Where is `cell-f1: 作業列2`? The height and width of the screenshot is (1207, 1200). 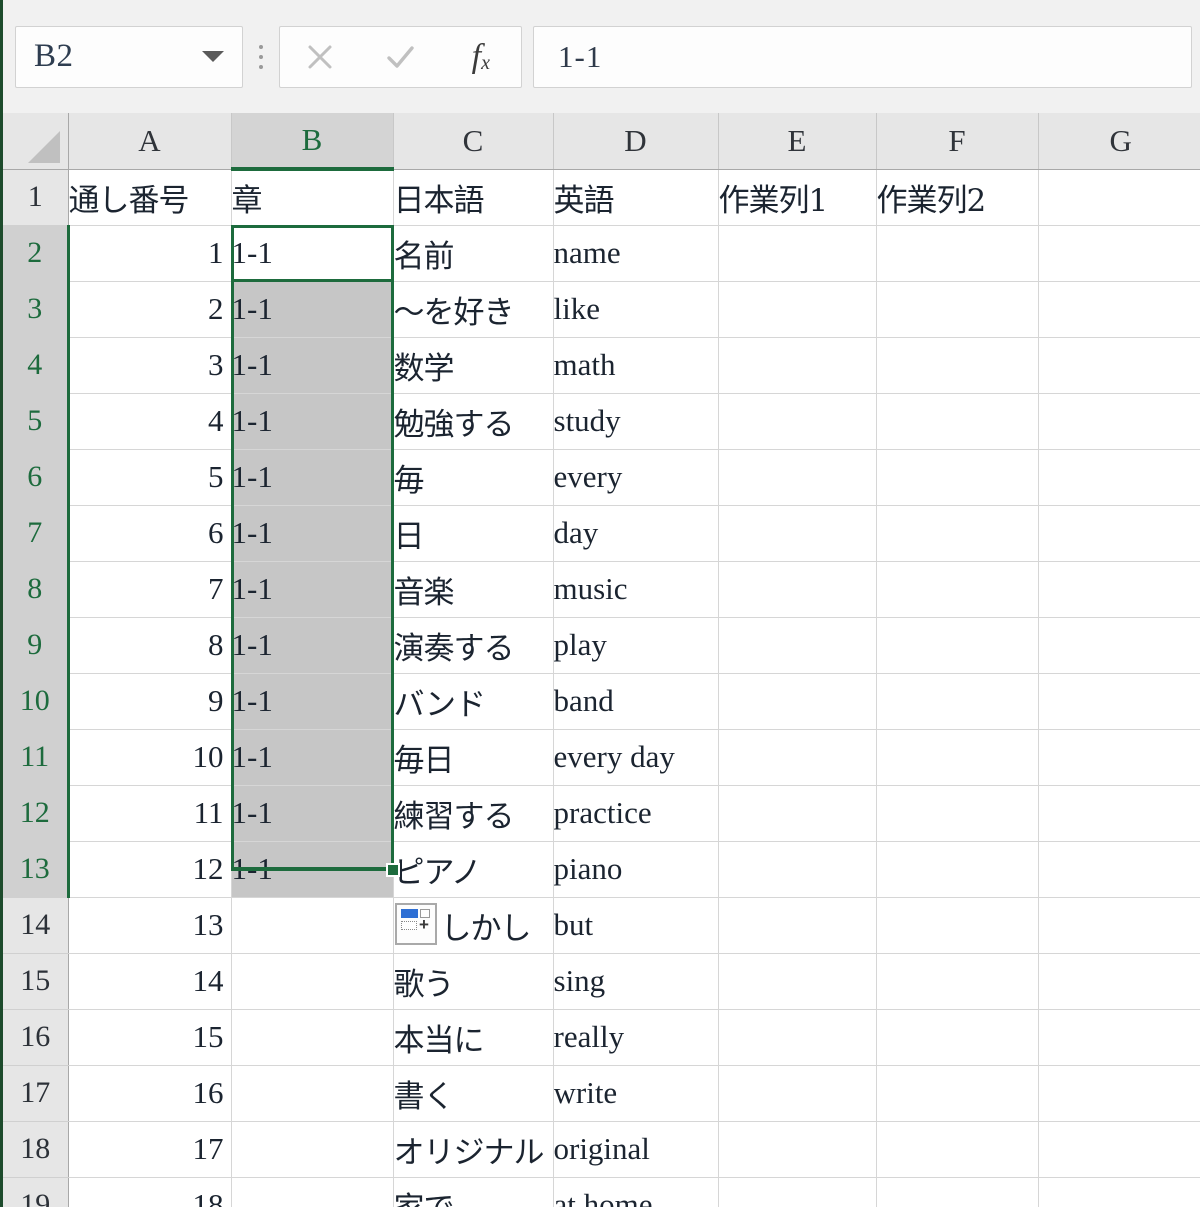
cell-f1: 作業列2 is located at coordinates (957, 197).